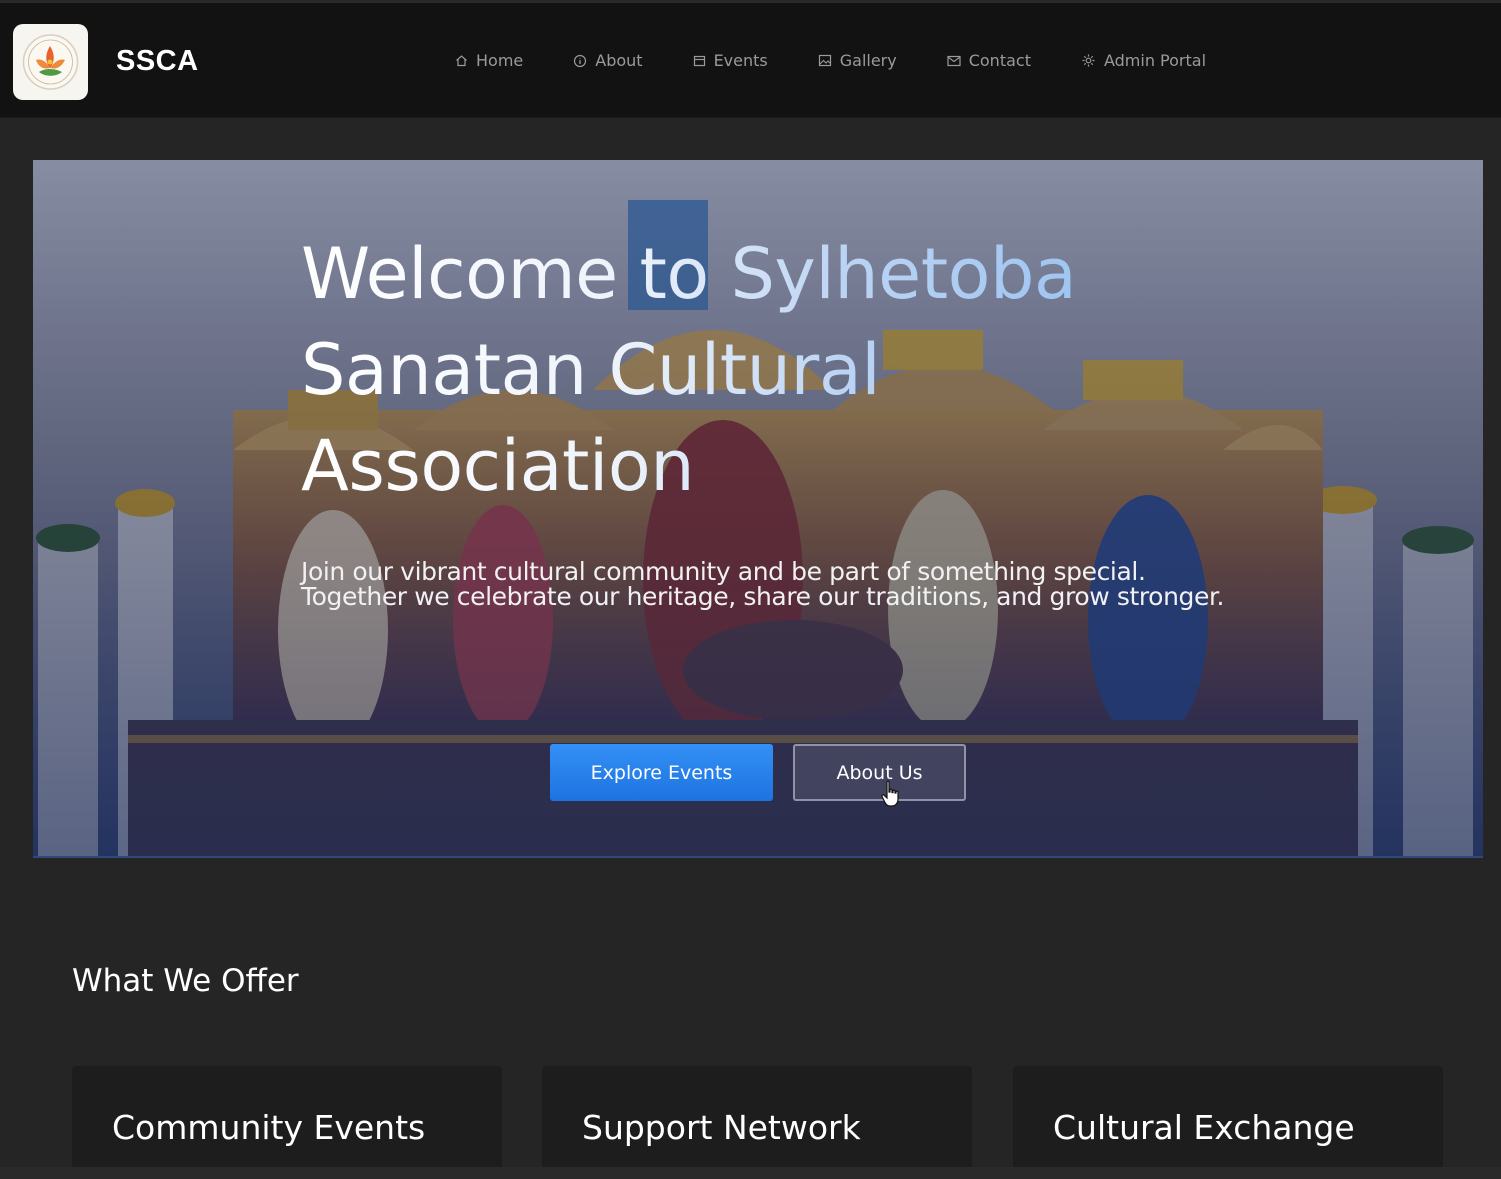 The width and height of the screenshot is (1501, 1179). I want to click on offer-card-cultural-exchange: Cultural Exchange, so click(1228, 1122).